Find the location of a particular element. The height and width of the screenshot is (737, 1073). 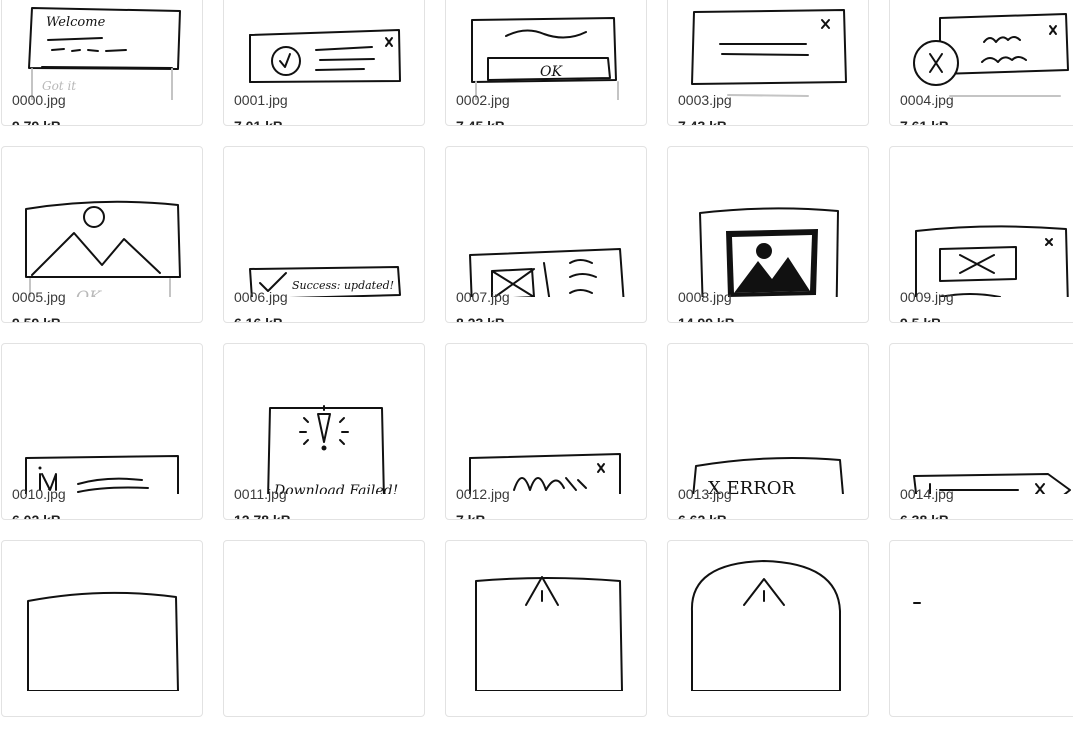

file-size: 6.62 kB is located at coordinates (703, 516).